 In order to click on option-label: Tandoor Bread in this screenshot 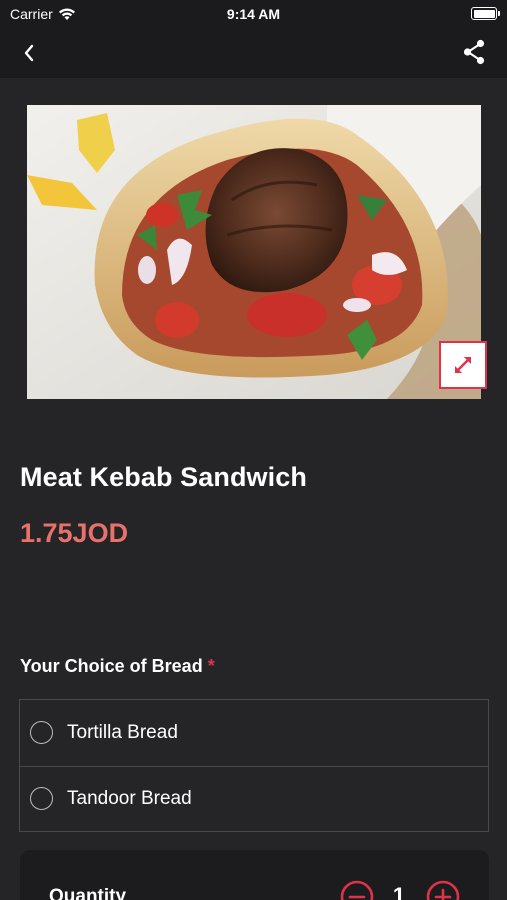, I will do `click(129, 798)`.